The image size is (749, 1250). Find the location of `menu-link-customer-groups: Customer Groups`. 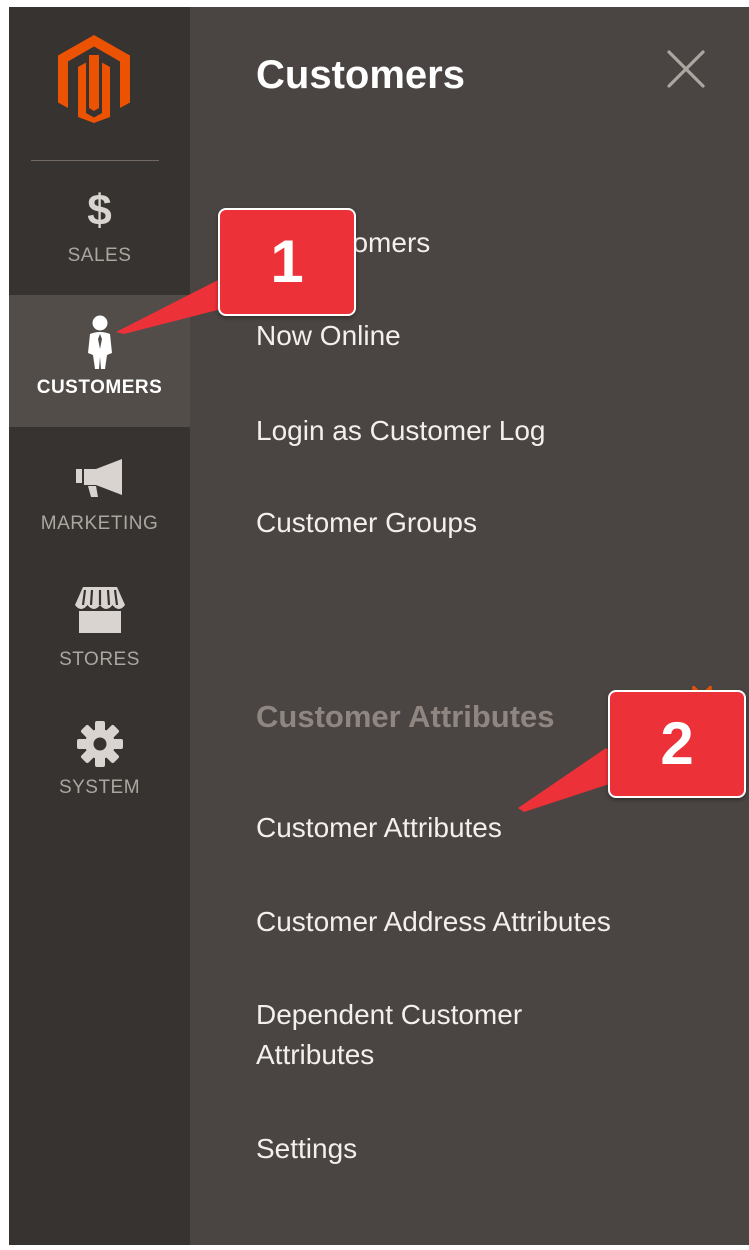

menu-link-customer-groups: Customer Groups is located at coordinates (366, 523).